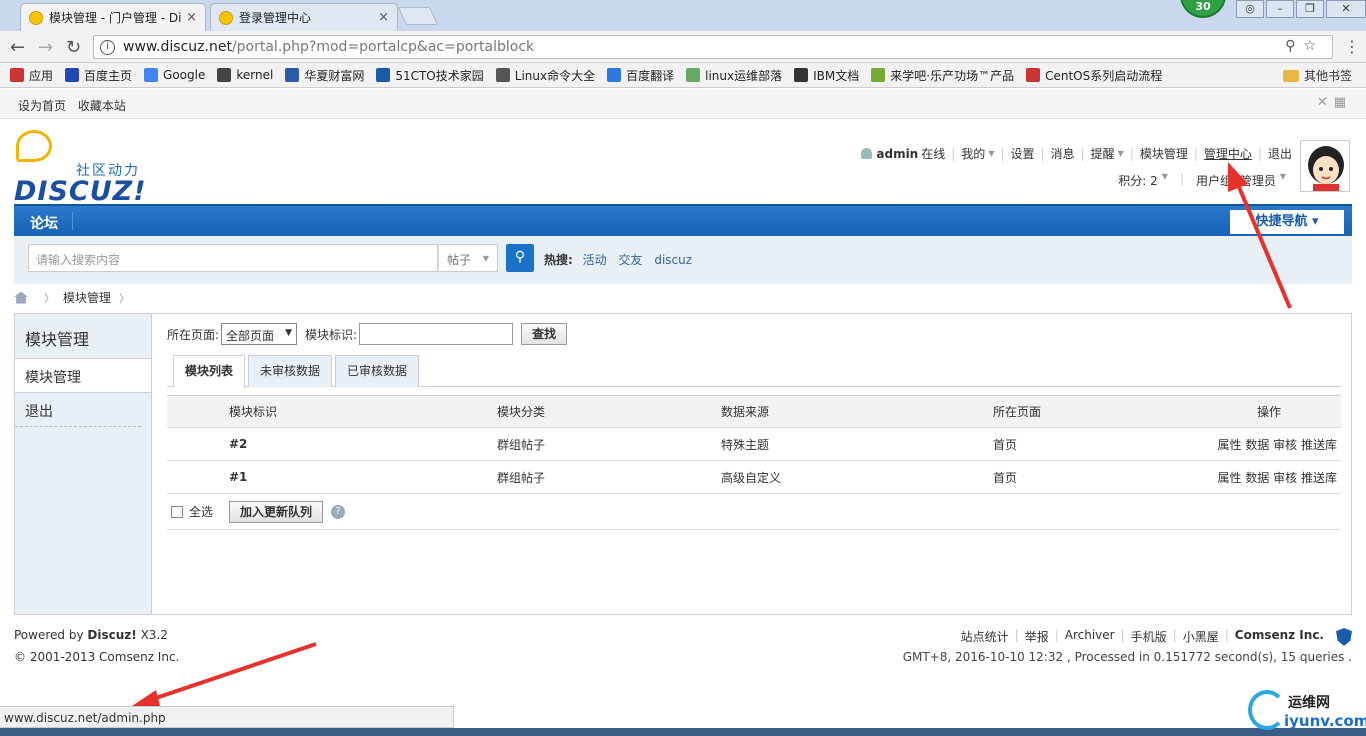 The width and height of the screenshot is (1366, 736). What do you see at coordinates (96, 657) in the screenshot?
I see `copyright: © 2001-2013 Comsenz Inc.` at bounding box center [96, 657].